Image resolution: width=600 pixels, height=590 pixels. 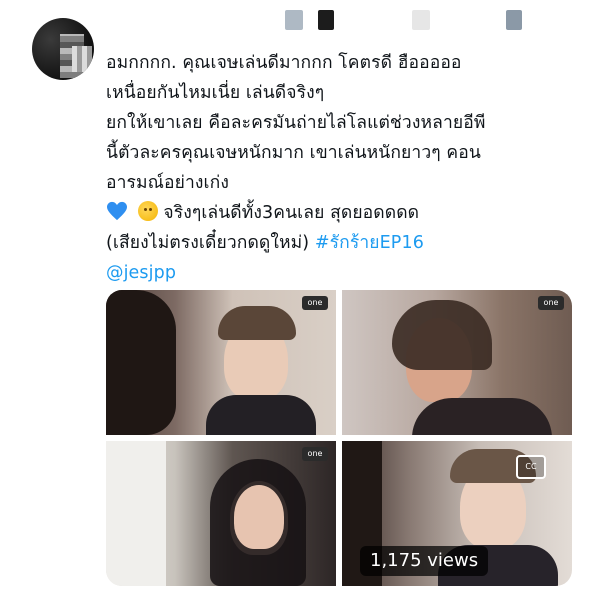 What do you see at coordinates (117, 211) in the screenshot?
I see `blue-heart-icon` at bounding box center [117, 211].